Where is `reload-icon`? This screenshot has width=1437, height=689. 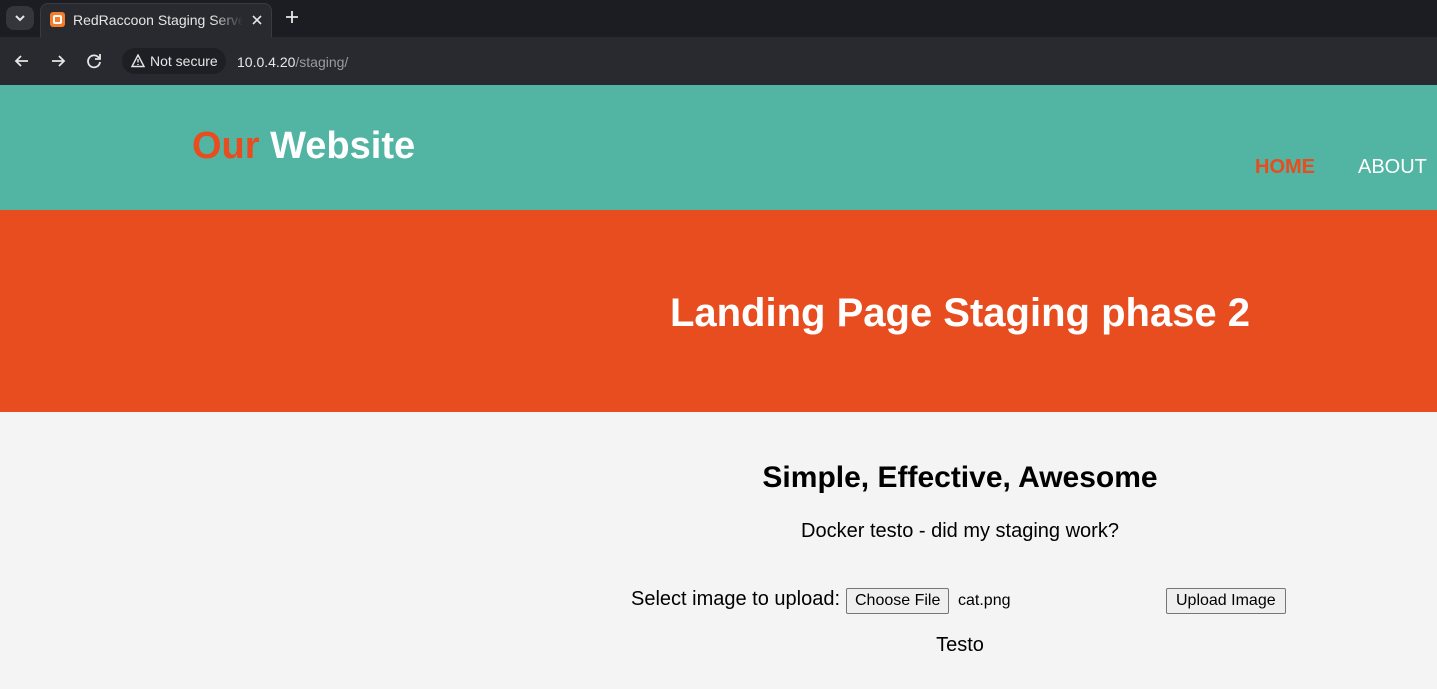
reload-icon is located at coordinates (94, 61).